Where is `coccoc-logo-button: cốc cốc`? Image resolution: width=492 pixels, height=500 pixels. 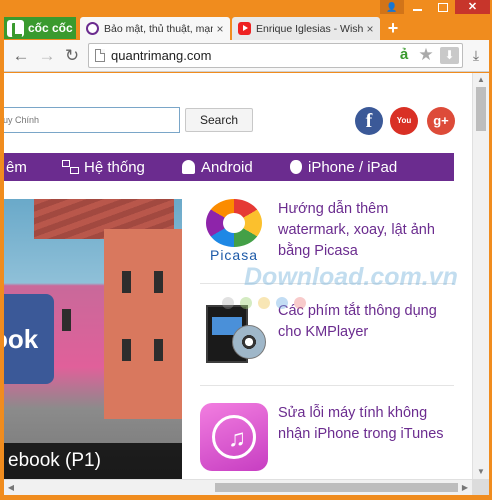 coccoc-logo-button: cốc cốc is located at coordinates (40, 28).